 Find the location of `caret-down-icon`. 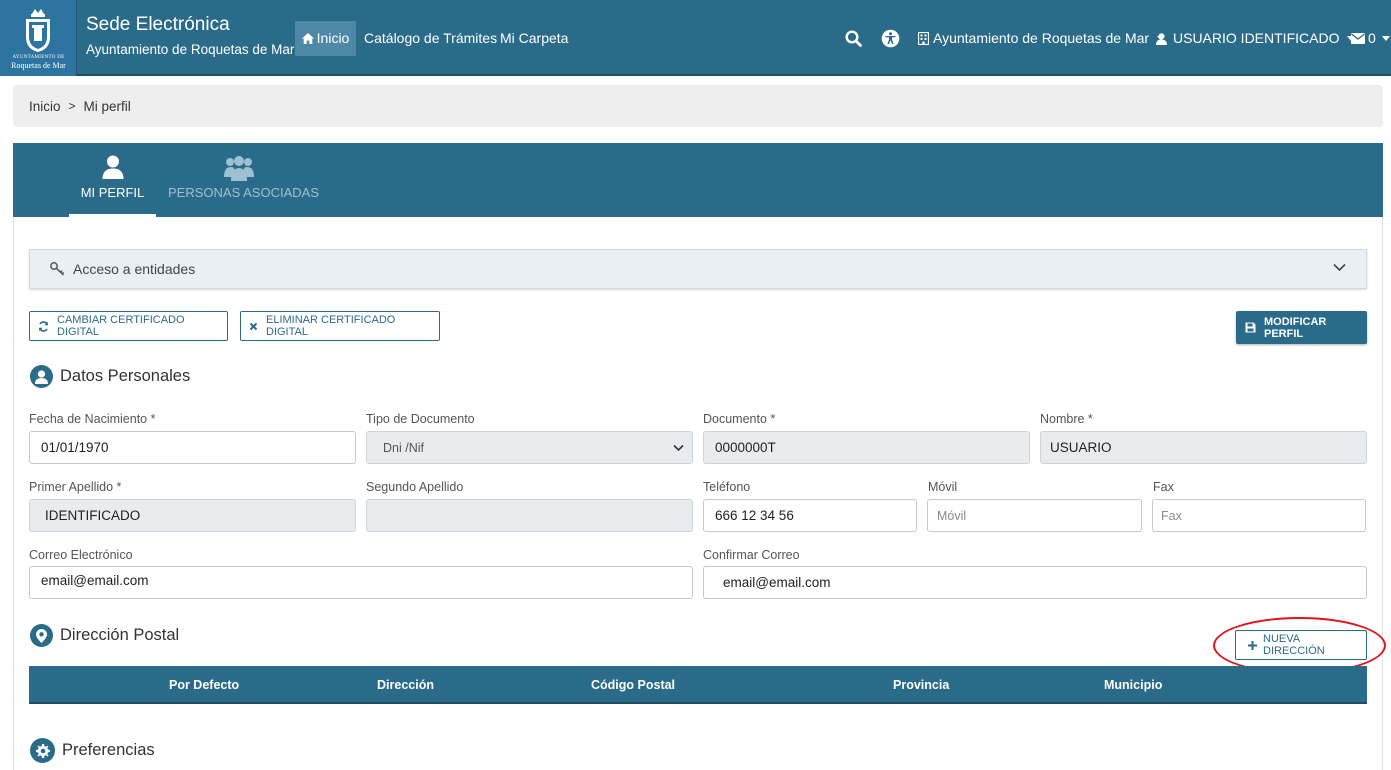

caret-down-icon is located at coordinates (1385, 38).